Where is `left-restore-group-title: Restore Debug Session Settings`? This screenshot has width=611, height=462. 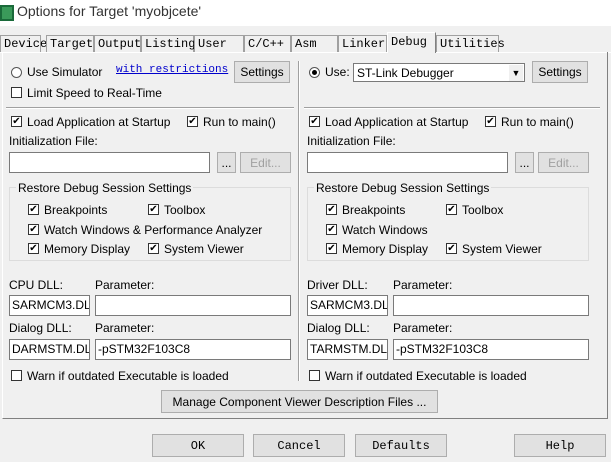 left-restore-group-title: Restore Debug Session Settings is located at coordinates (105, 188).